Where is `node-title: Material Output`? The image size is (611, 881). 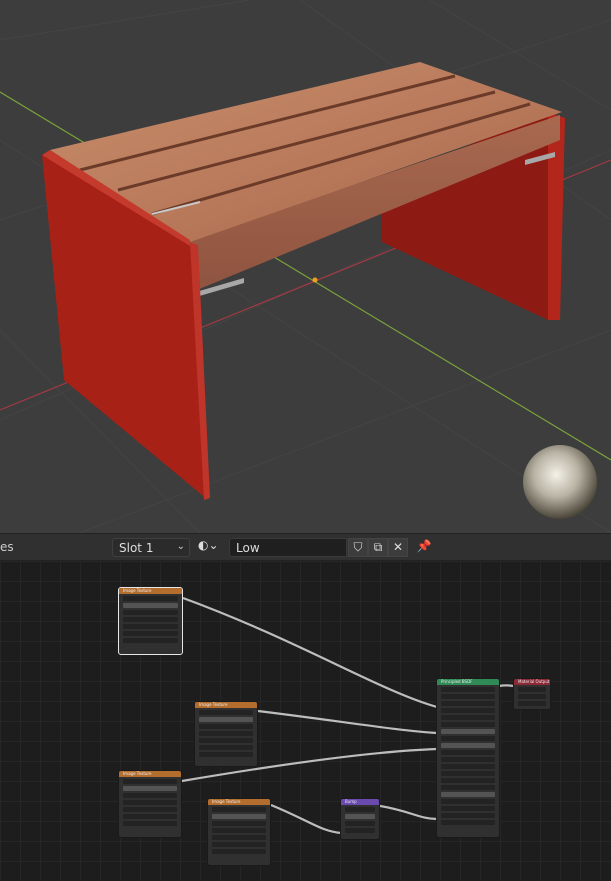 node-title: Material Output is located at coordinates (532, 682).